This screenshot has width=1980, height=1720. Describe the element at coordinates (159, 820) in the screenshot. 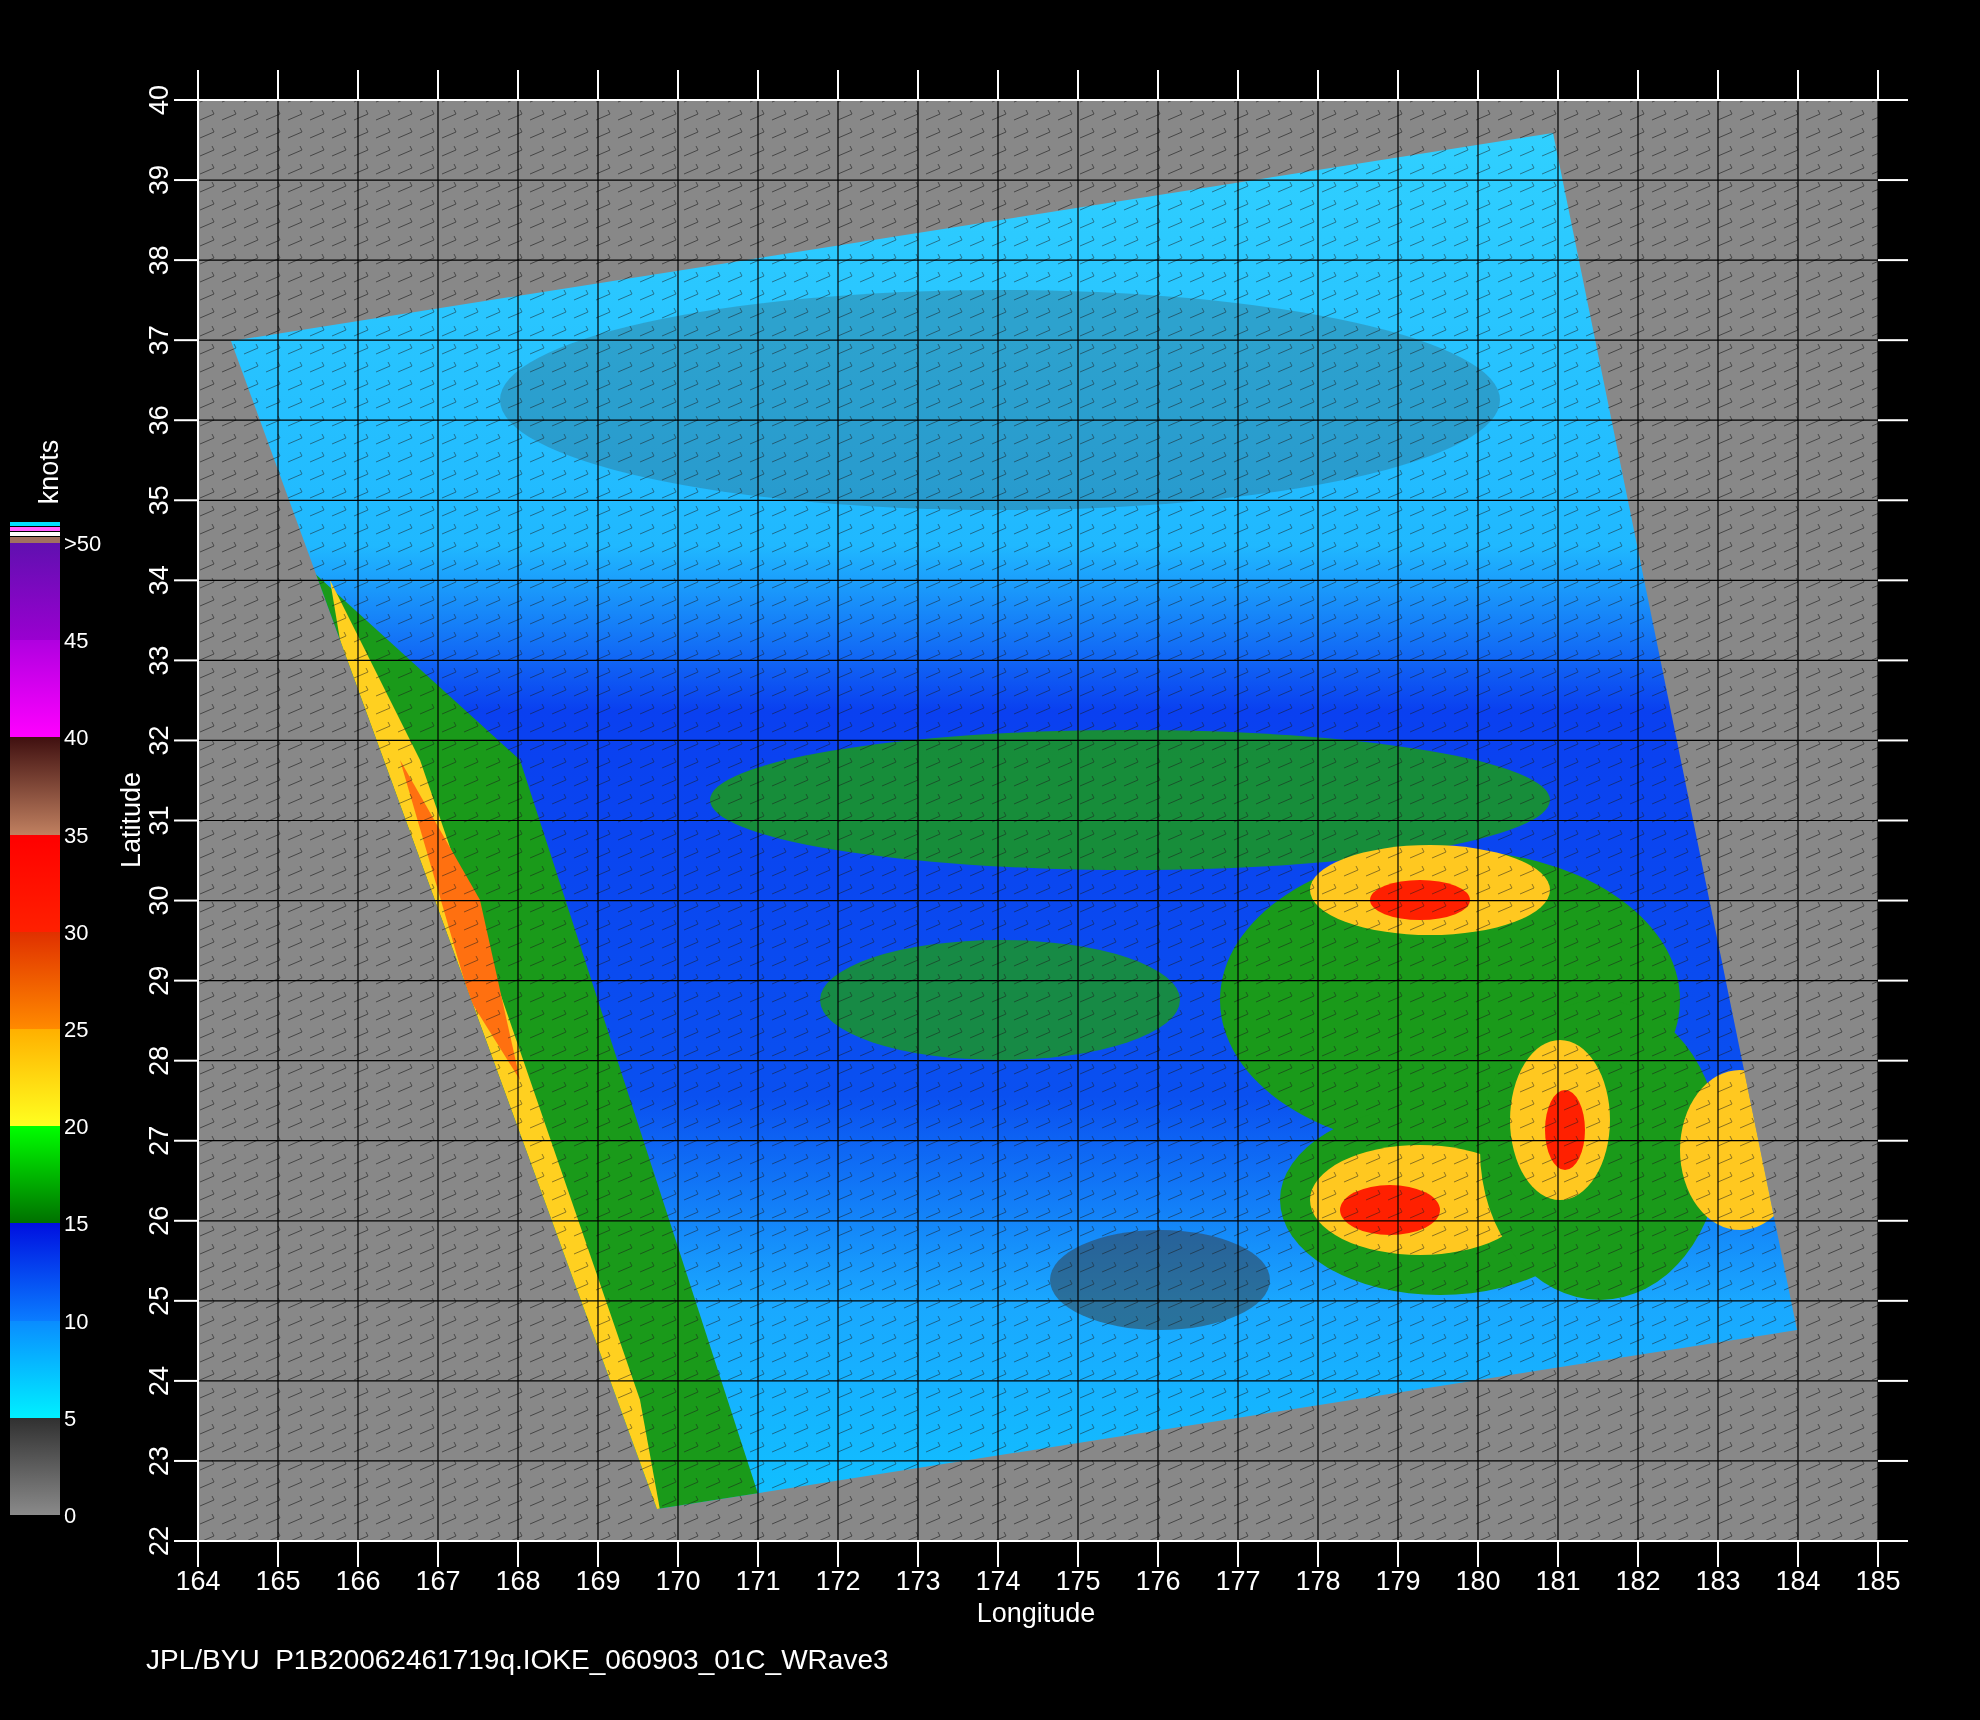

I see `axis-tick-label: 31` at that location.